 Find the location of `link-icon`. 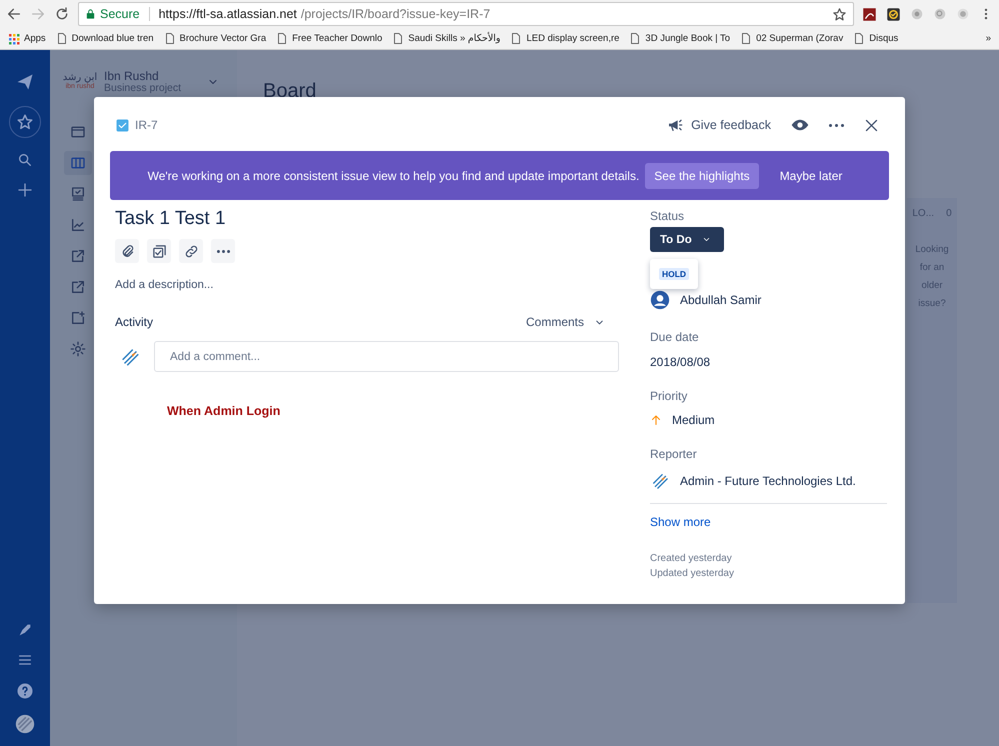

link-icon is located at coordinates (191, 251).